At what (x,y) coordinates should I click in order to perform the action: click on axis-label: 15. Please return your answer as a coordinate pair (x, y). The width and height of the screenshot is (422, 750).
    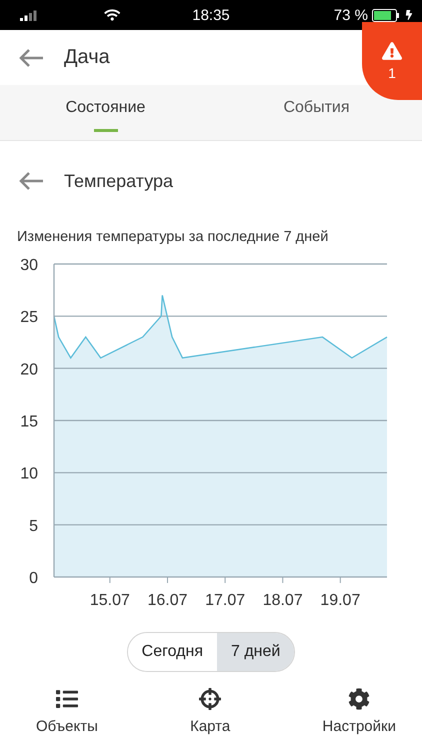
    Looking at the image, I should click on (29, 422).